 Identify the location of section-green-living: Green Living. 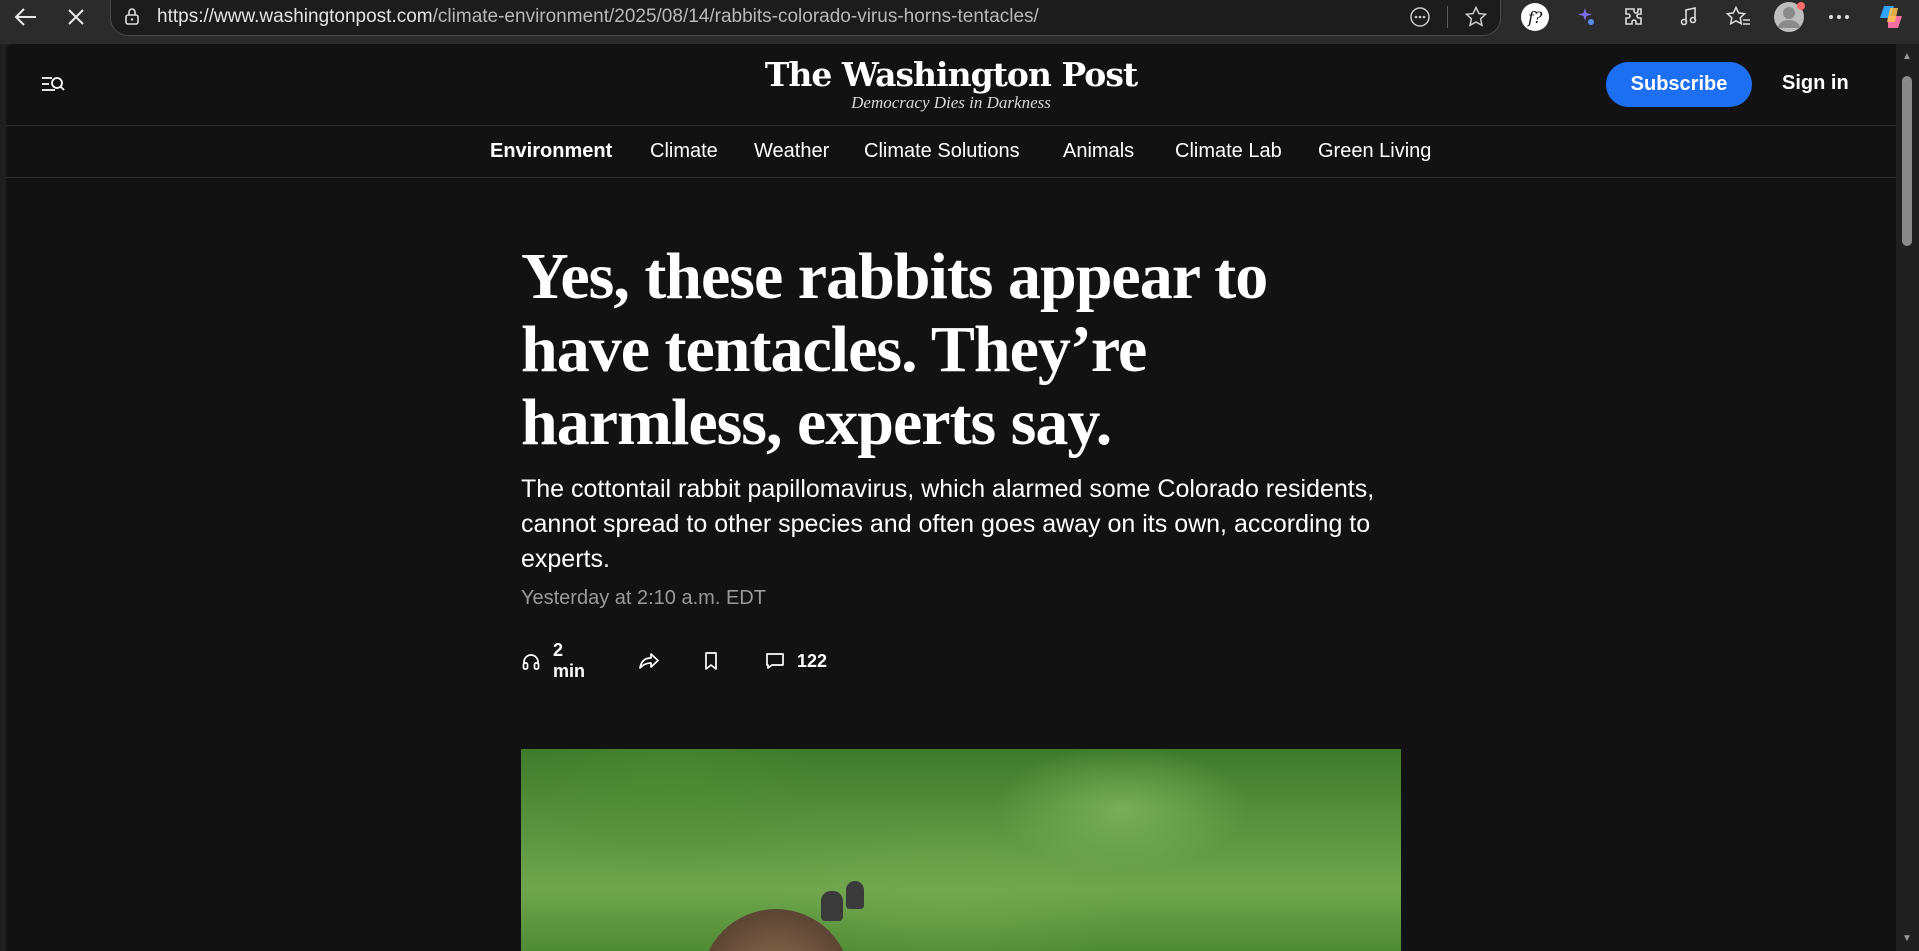
(1374, 151).